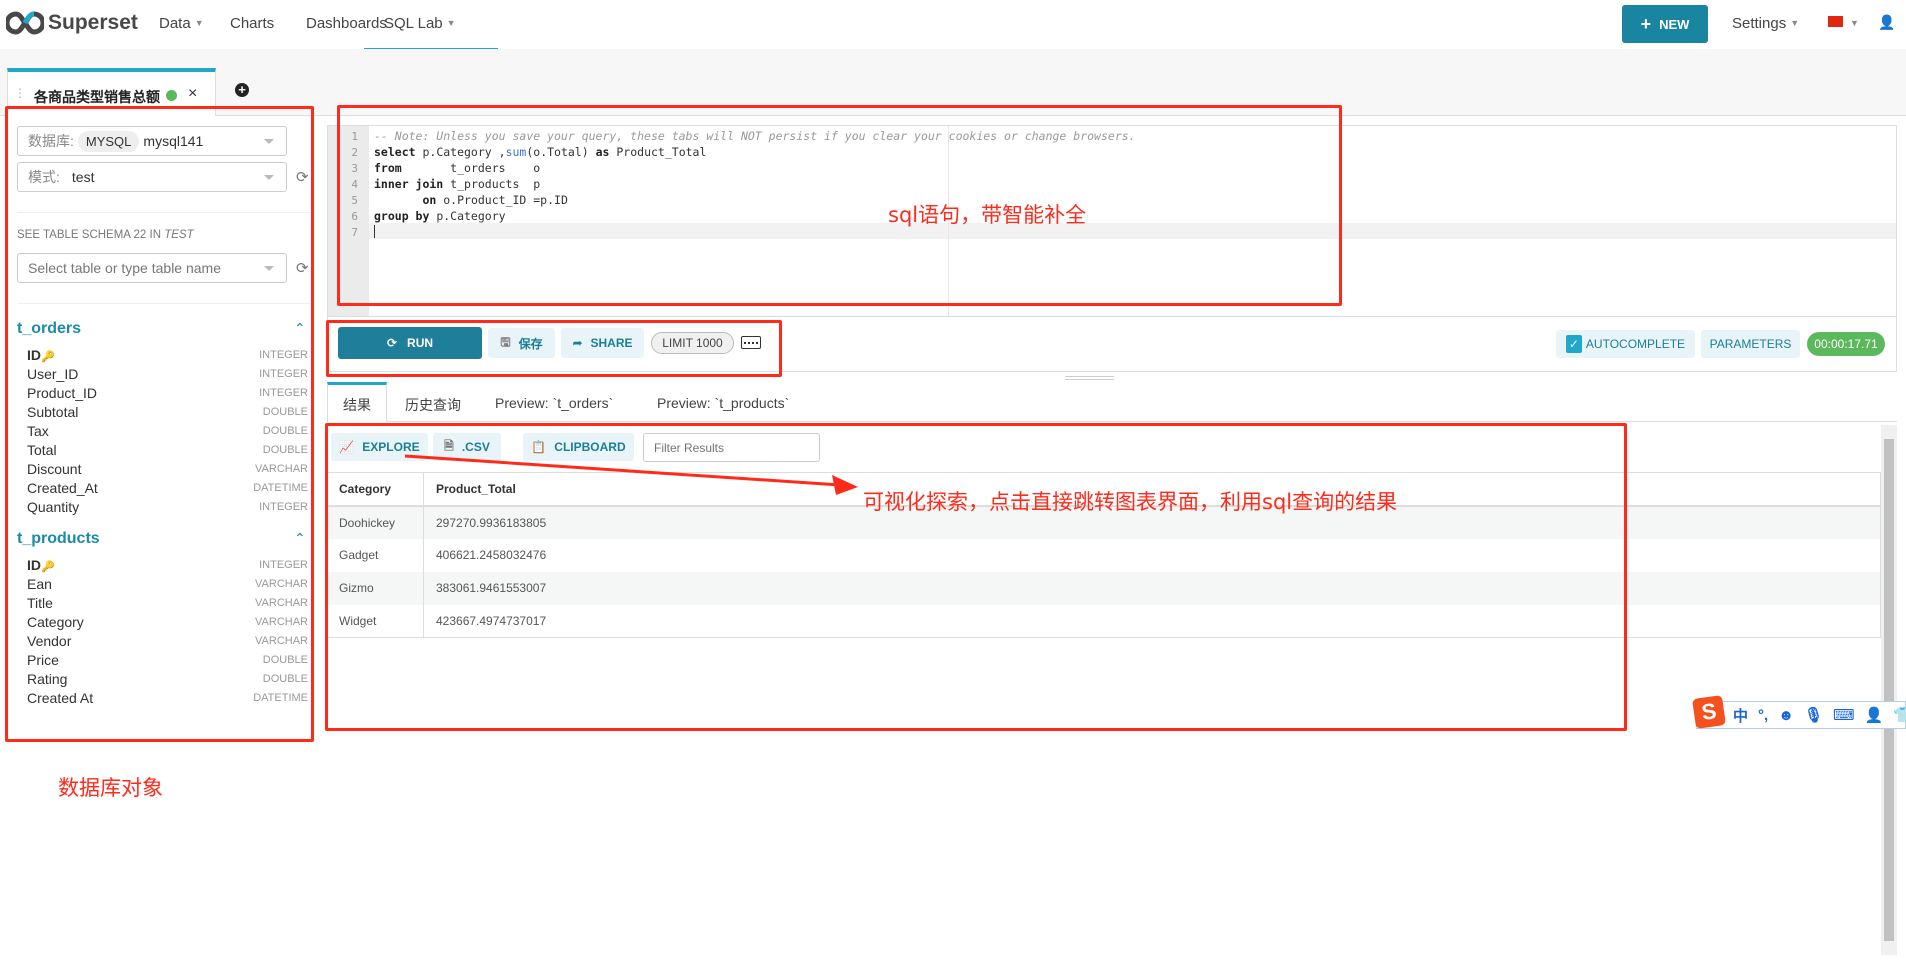 The image size is (1906, 967). Describe the element at coordinates (1112, 421) in the screenshot. I see `divider` at that location.